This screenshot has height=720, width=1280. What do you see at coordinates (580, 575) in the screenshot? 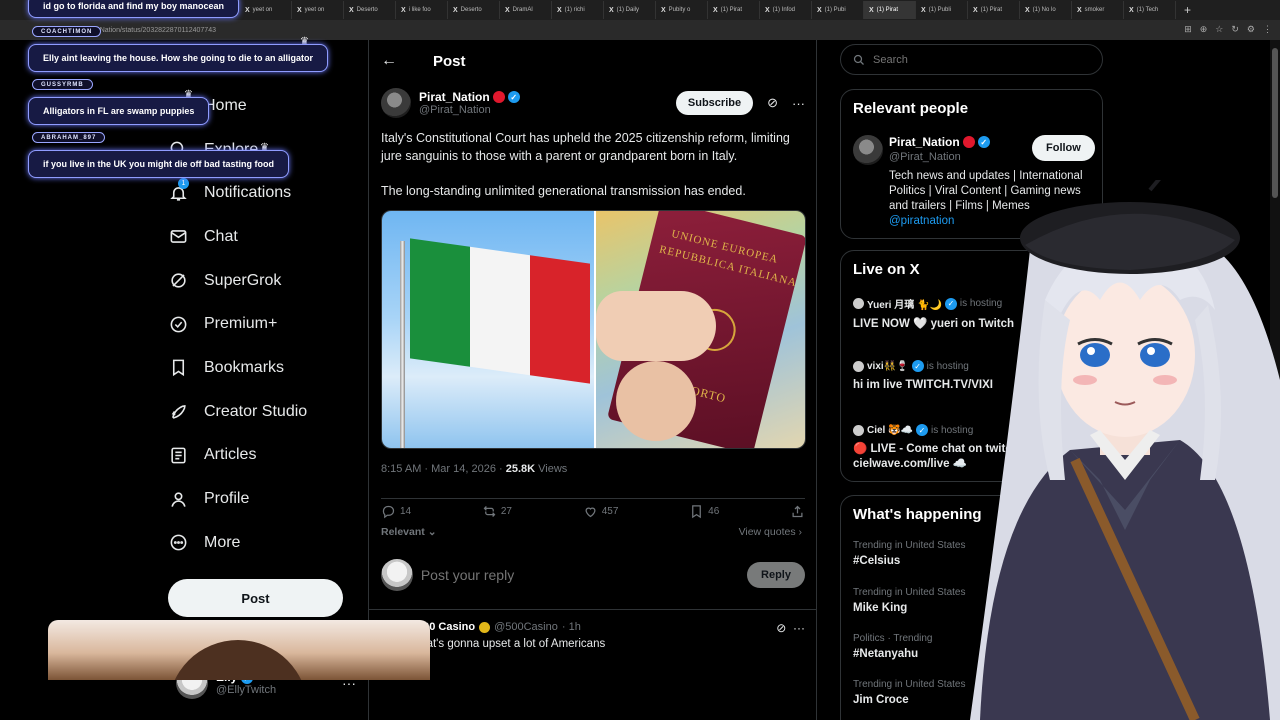
I see `reply-input` at bounding box center [580, 575].